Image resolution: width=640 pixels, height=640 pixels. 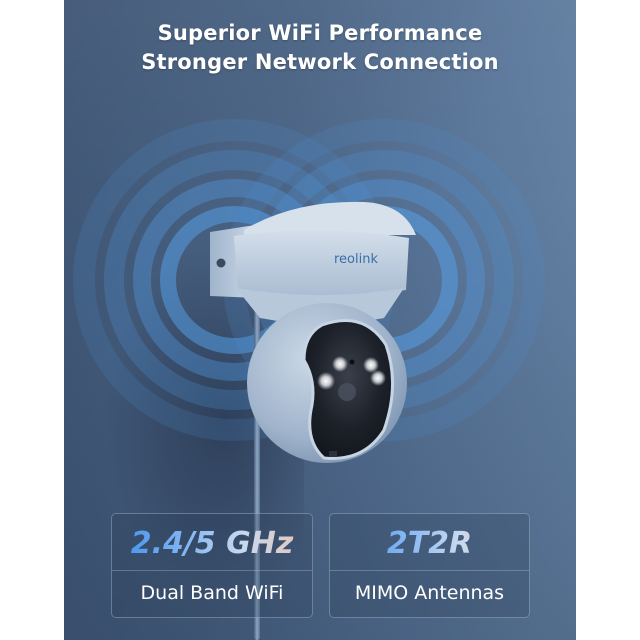 I want to click on feature-label: MIMO Antennas, so click(x=429, y=593).